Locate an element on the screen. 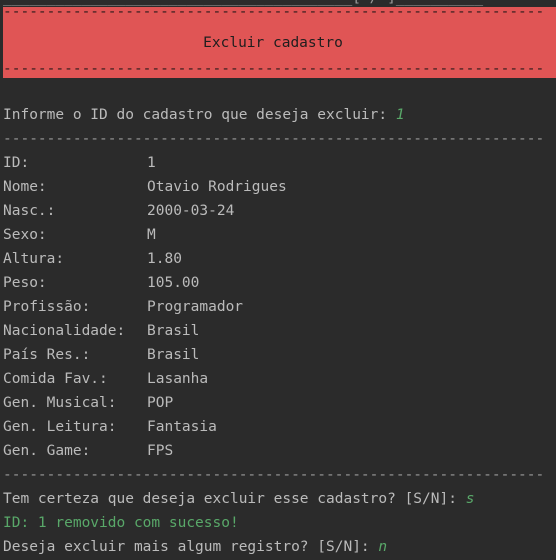 This screenshot has width=556, height=560. record-key: Nome: is located at coordinates (25, 187).